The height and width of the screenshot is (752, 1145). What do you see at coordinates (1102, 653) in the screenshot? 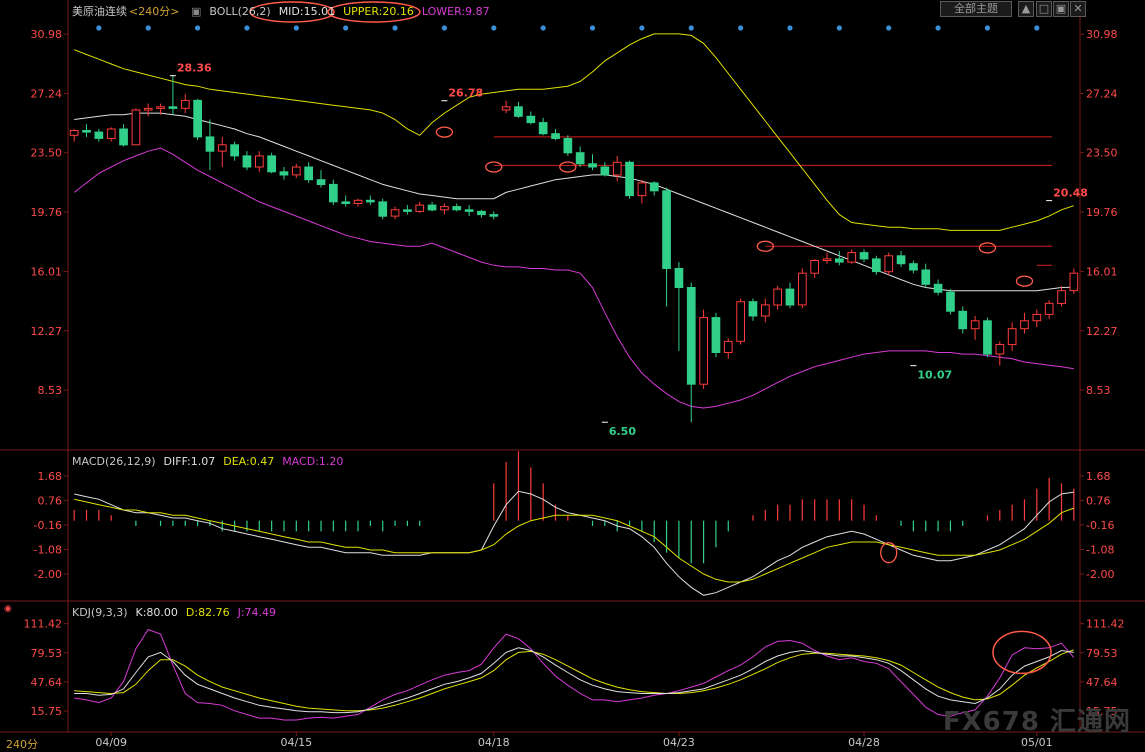
I see `kdj-tick-label-right: 79.53` at bounding box center [1102, 653].